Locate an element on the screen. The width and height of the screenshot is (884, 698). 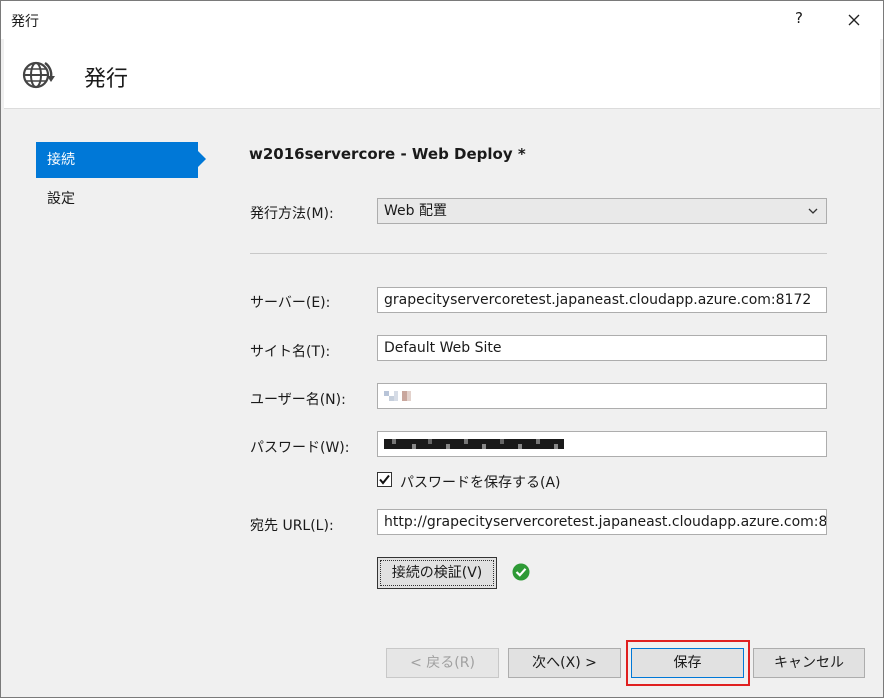
password-input is located at coordinates (602, 444).